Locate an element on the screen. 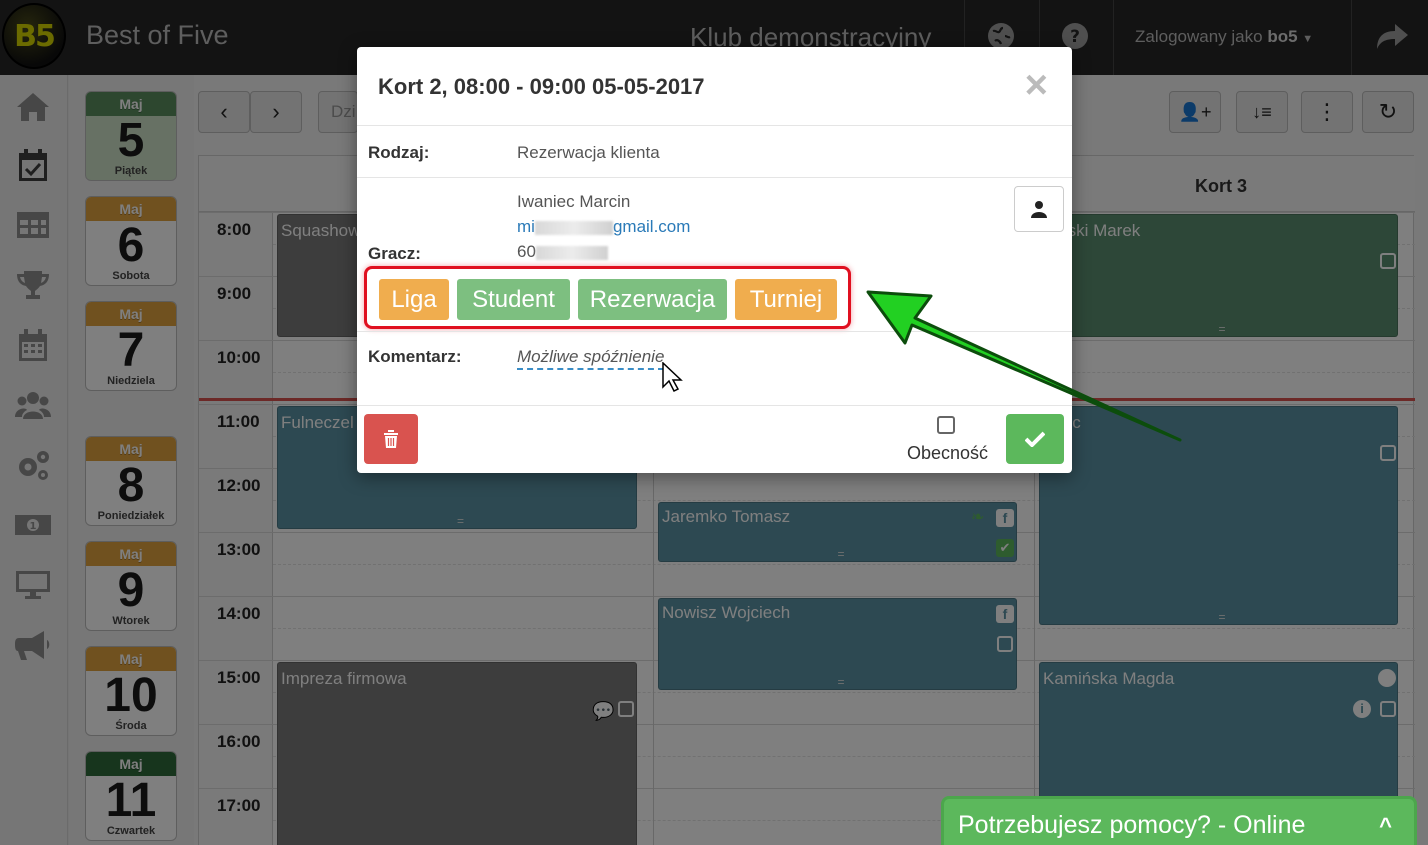 The image size is (1428, 845). help-chat-widget: Potrzebujesz pomocy? - Online ^ is located at coordinates (1179, 820).